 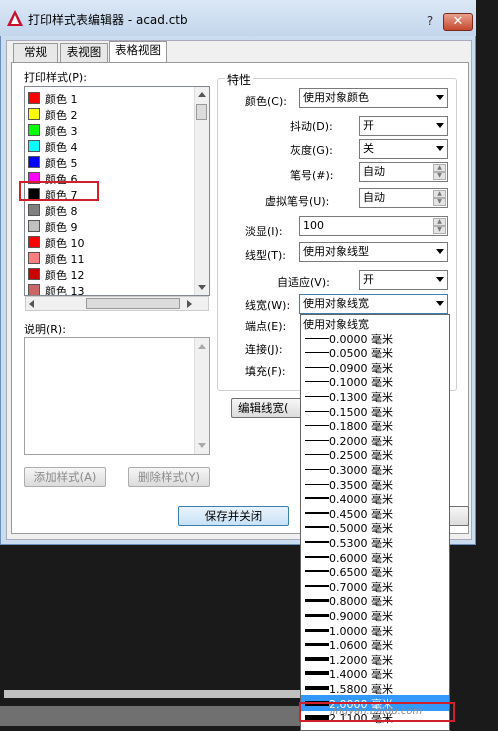 I want to click on pen-number-value: 自动, so click(x=374, y=171).